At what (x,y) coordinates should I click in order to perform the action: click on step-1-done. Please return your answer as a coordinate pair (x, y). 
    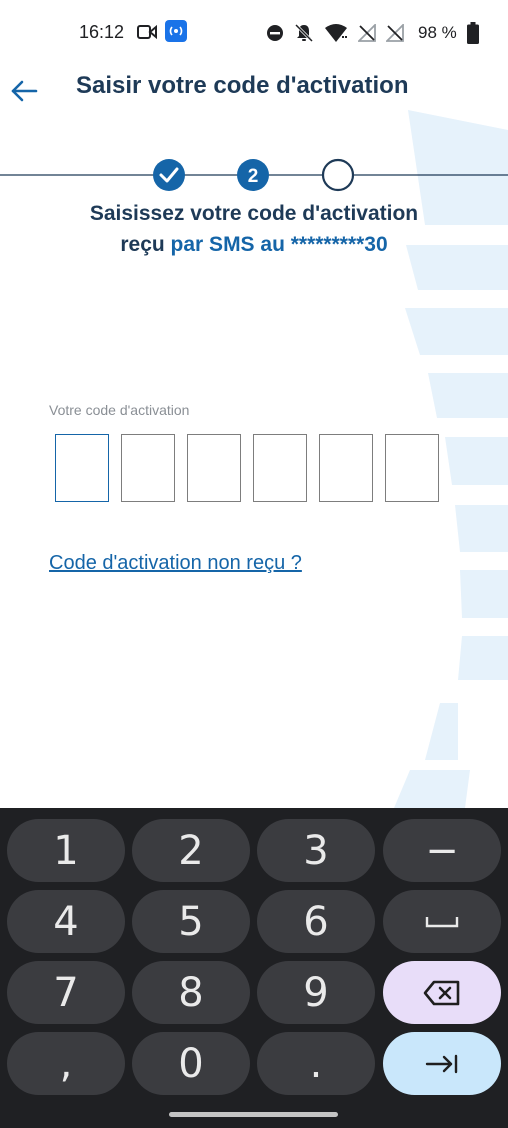
    Looking at the image, I should click on (169, 175).